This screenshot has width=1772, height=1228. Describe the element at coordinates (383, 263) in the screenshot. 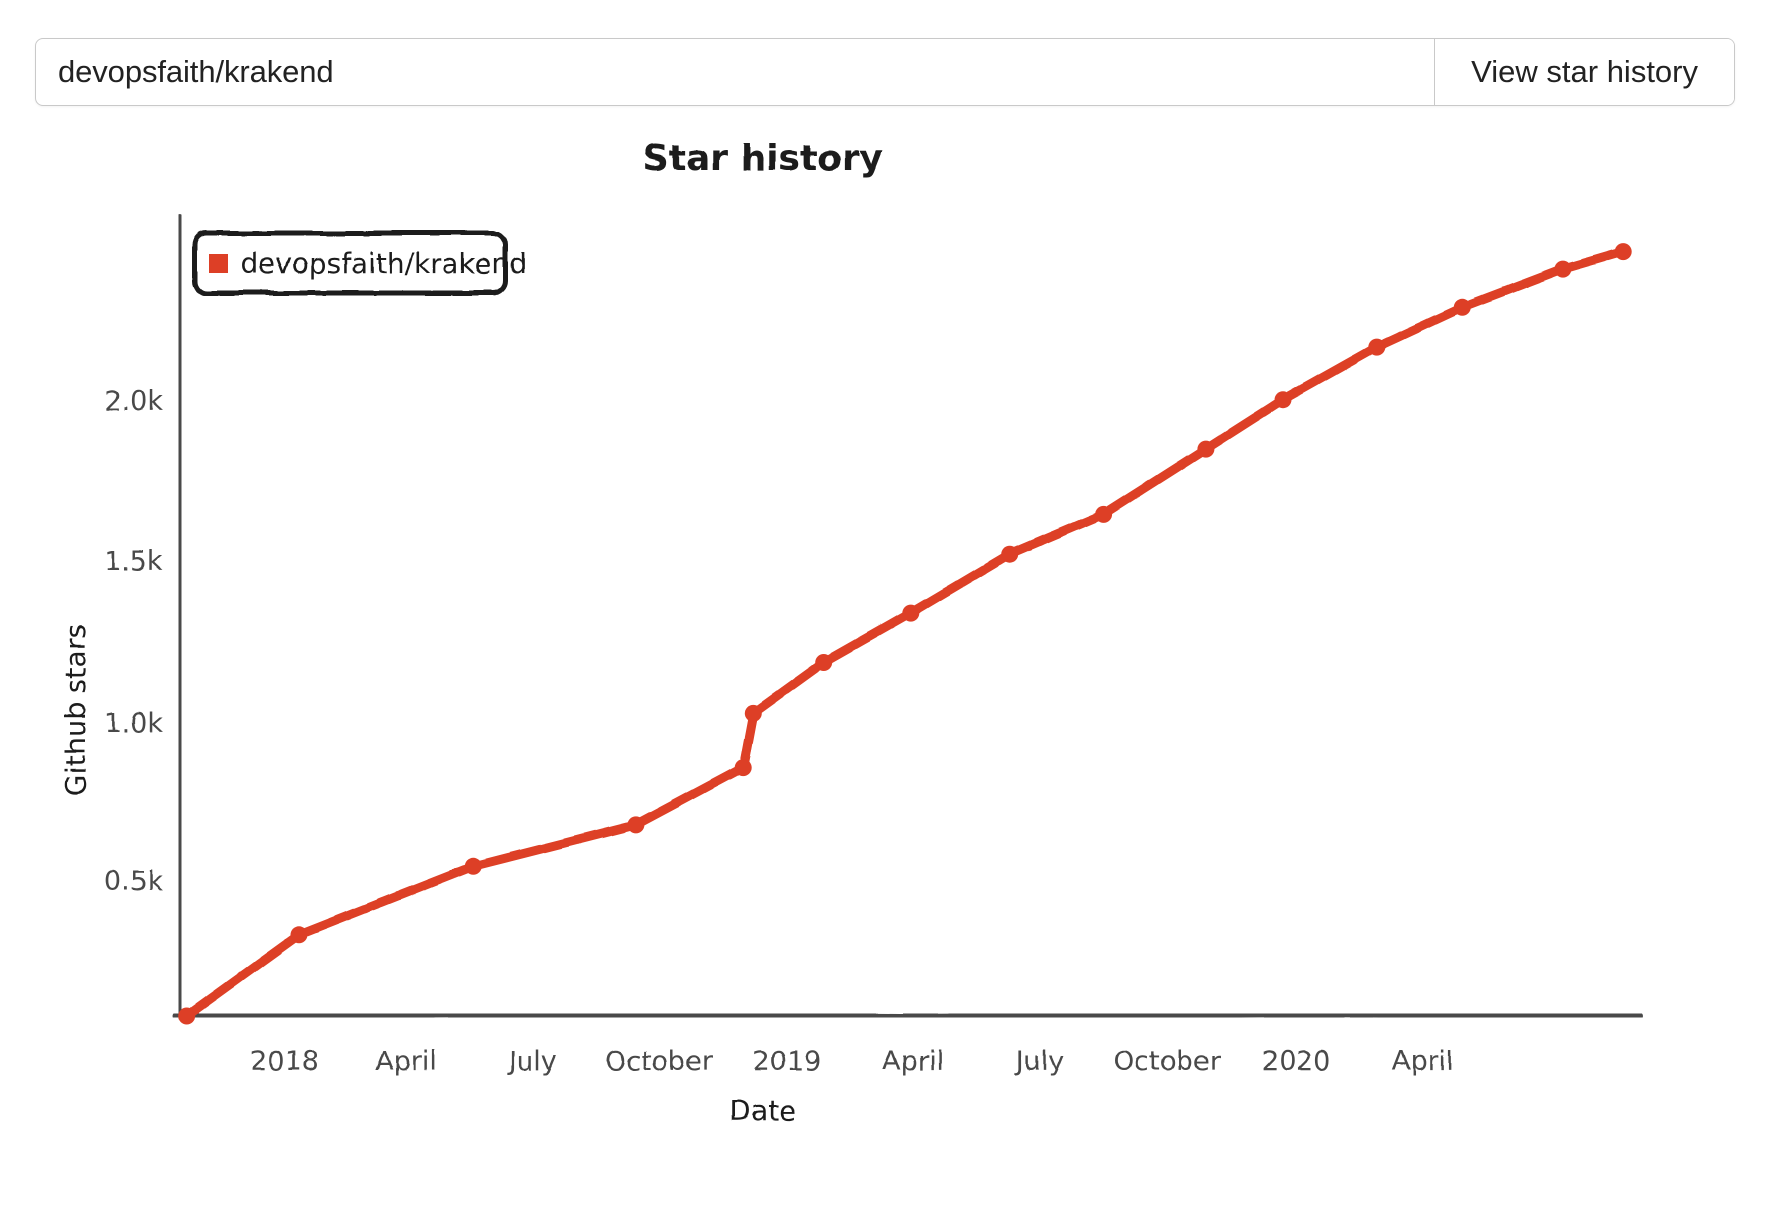

I see `legend-label: devopsfaith/krakend` at that location.